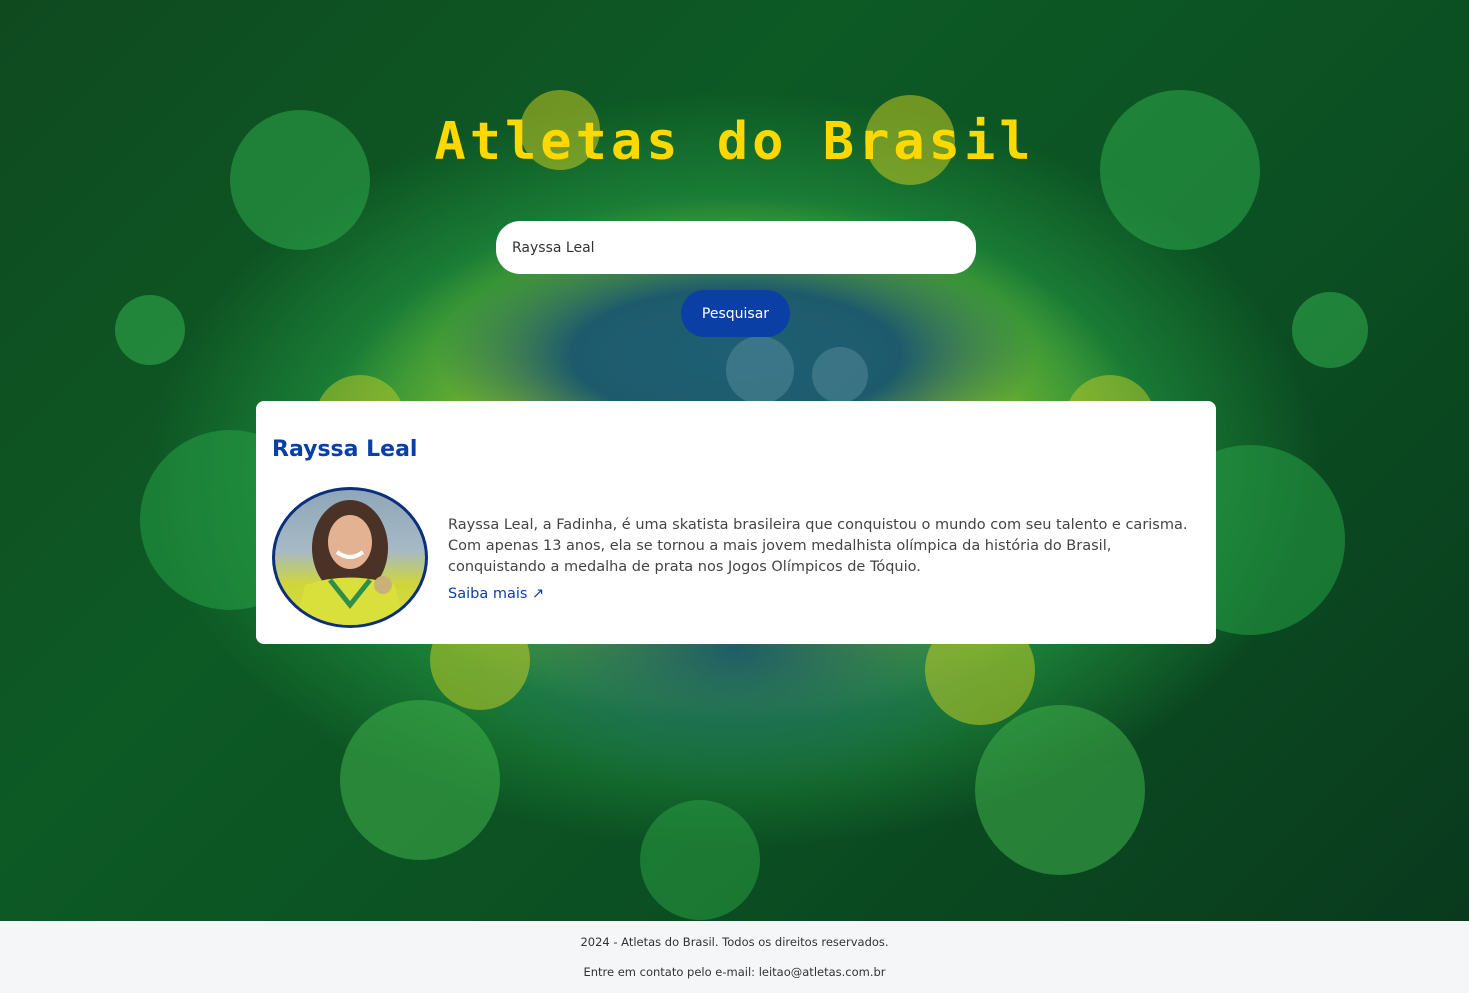  Describe the element at coordinates (735, 313) in the screenshot. I see `search-button: Pesquisar` at that location.